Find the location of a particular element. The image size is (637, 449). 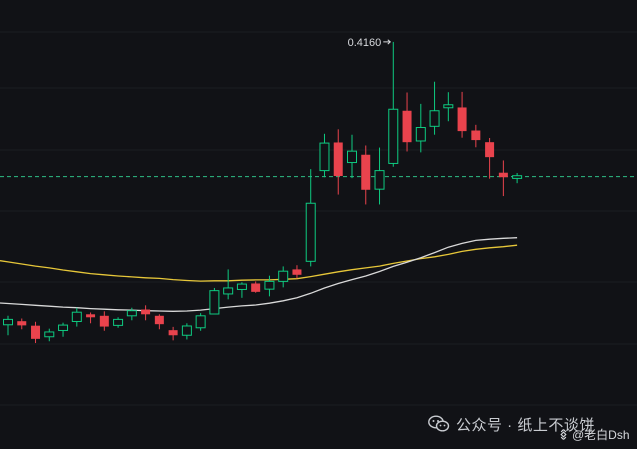

watermark-handle: @老白Dsh is located at coordinates (594, 434).